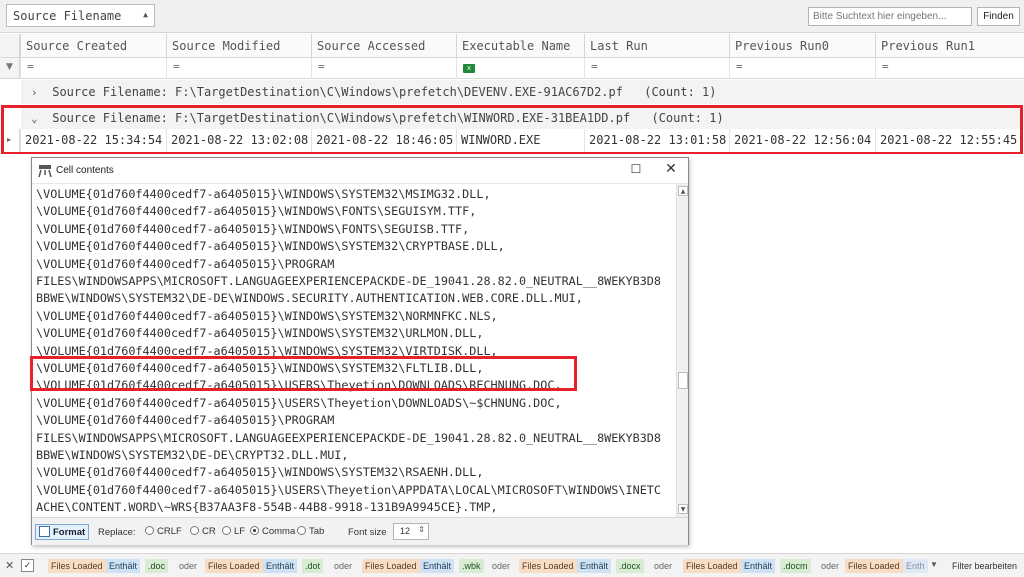  I want to click on row-indicator: ▸, so click(10, 141).